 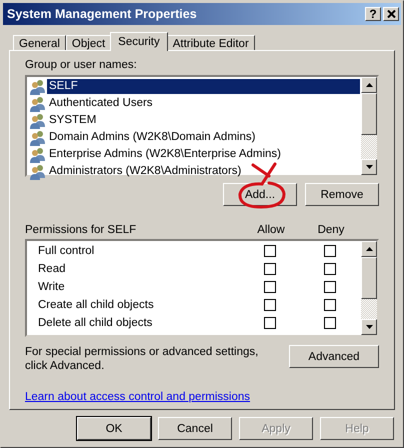 What do you see at coordinates (89, 43) in the screenshot?
I see `tab: Object` at bounding box center [89, 43].